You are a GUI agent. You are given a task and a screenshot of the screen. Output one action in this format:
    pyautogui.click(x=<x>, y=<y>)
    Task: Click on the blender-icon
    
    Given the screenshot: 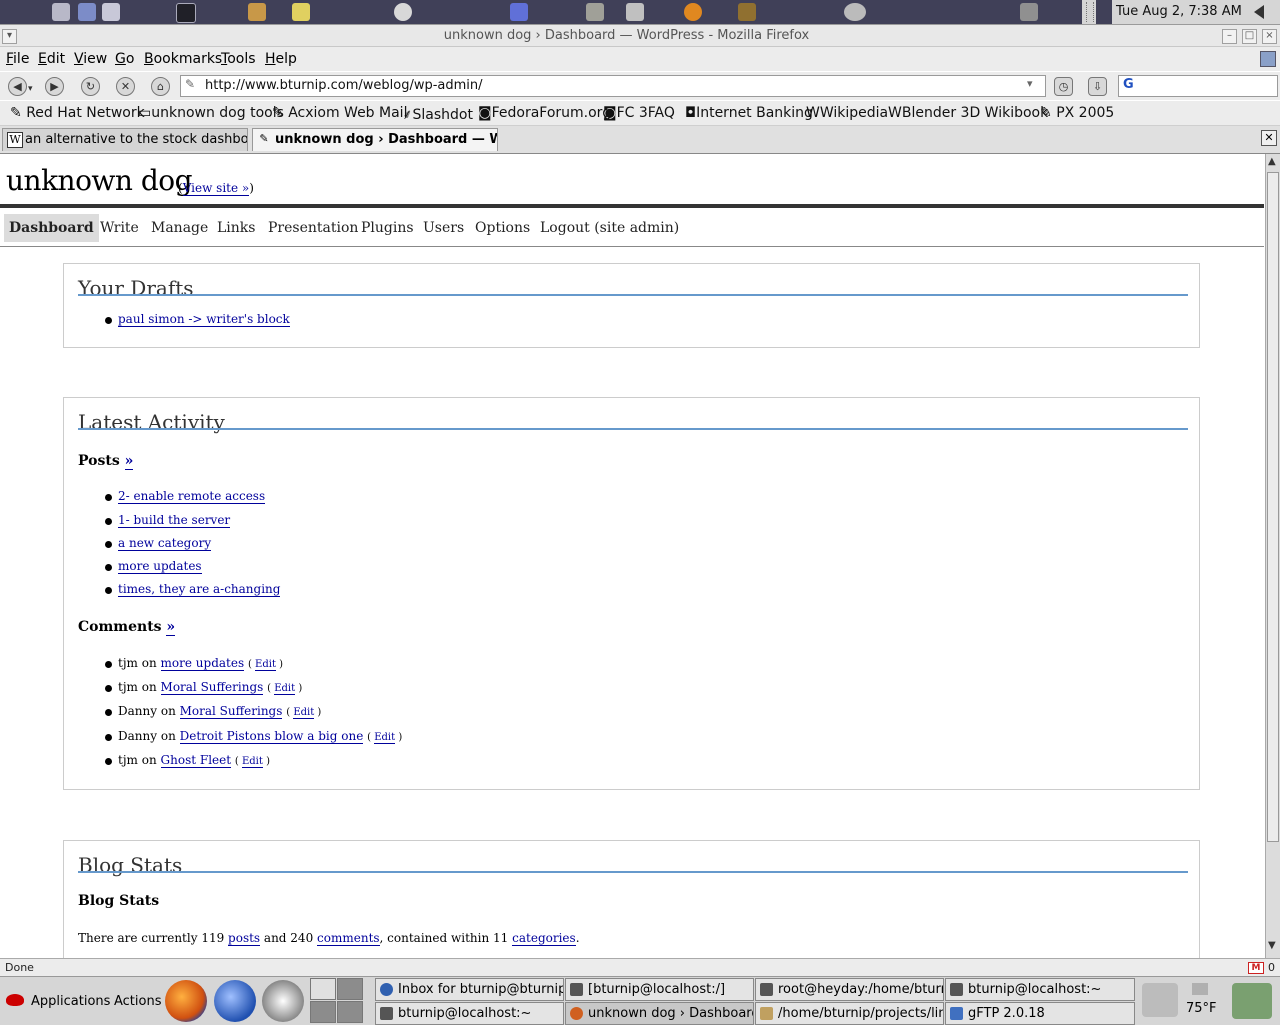 What is the action you would take?
    pyautogui.click(x=693, y=12)
    